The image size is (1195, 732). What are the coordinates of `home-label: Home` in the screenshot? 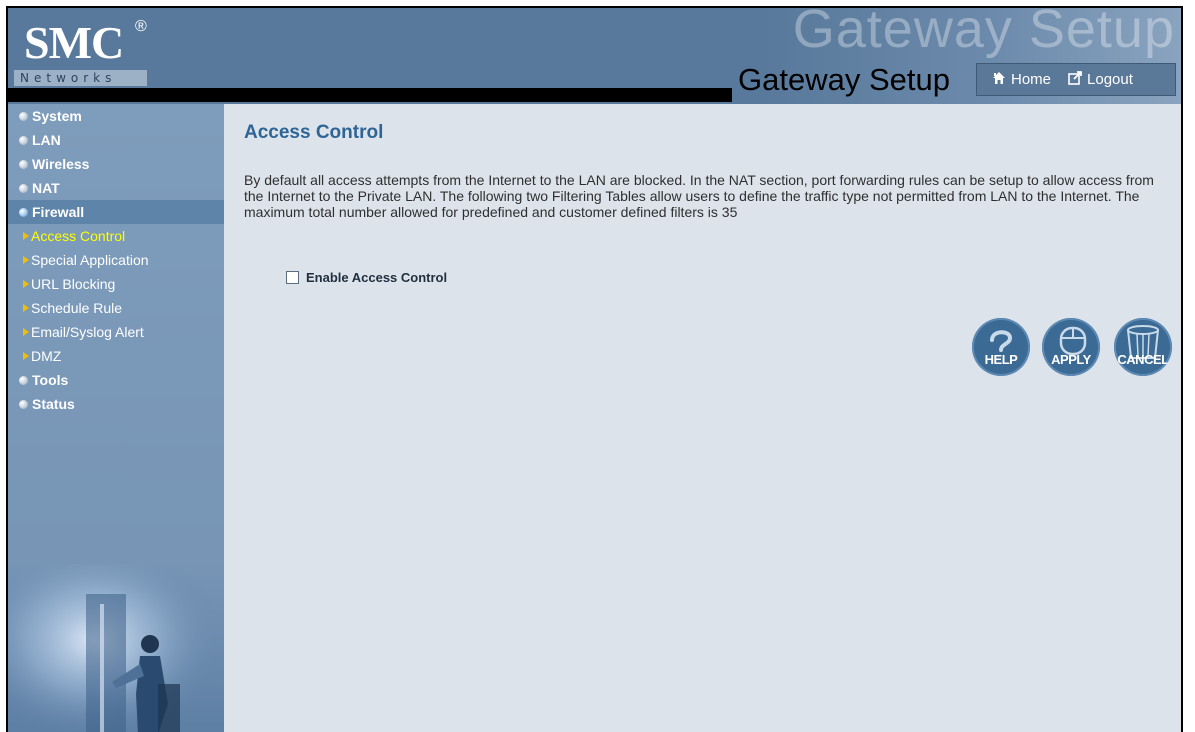 It's located at (1031, 79).